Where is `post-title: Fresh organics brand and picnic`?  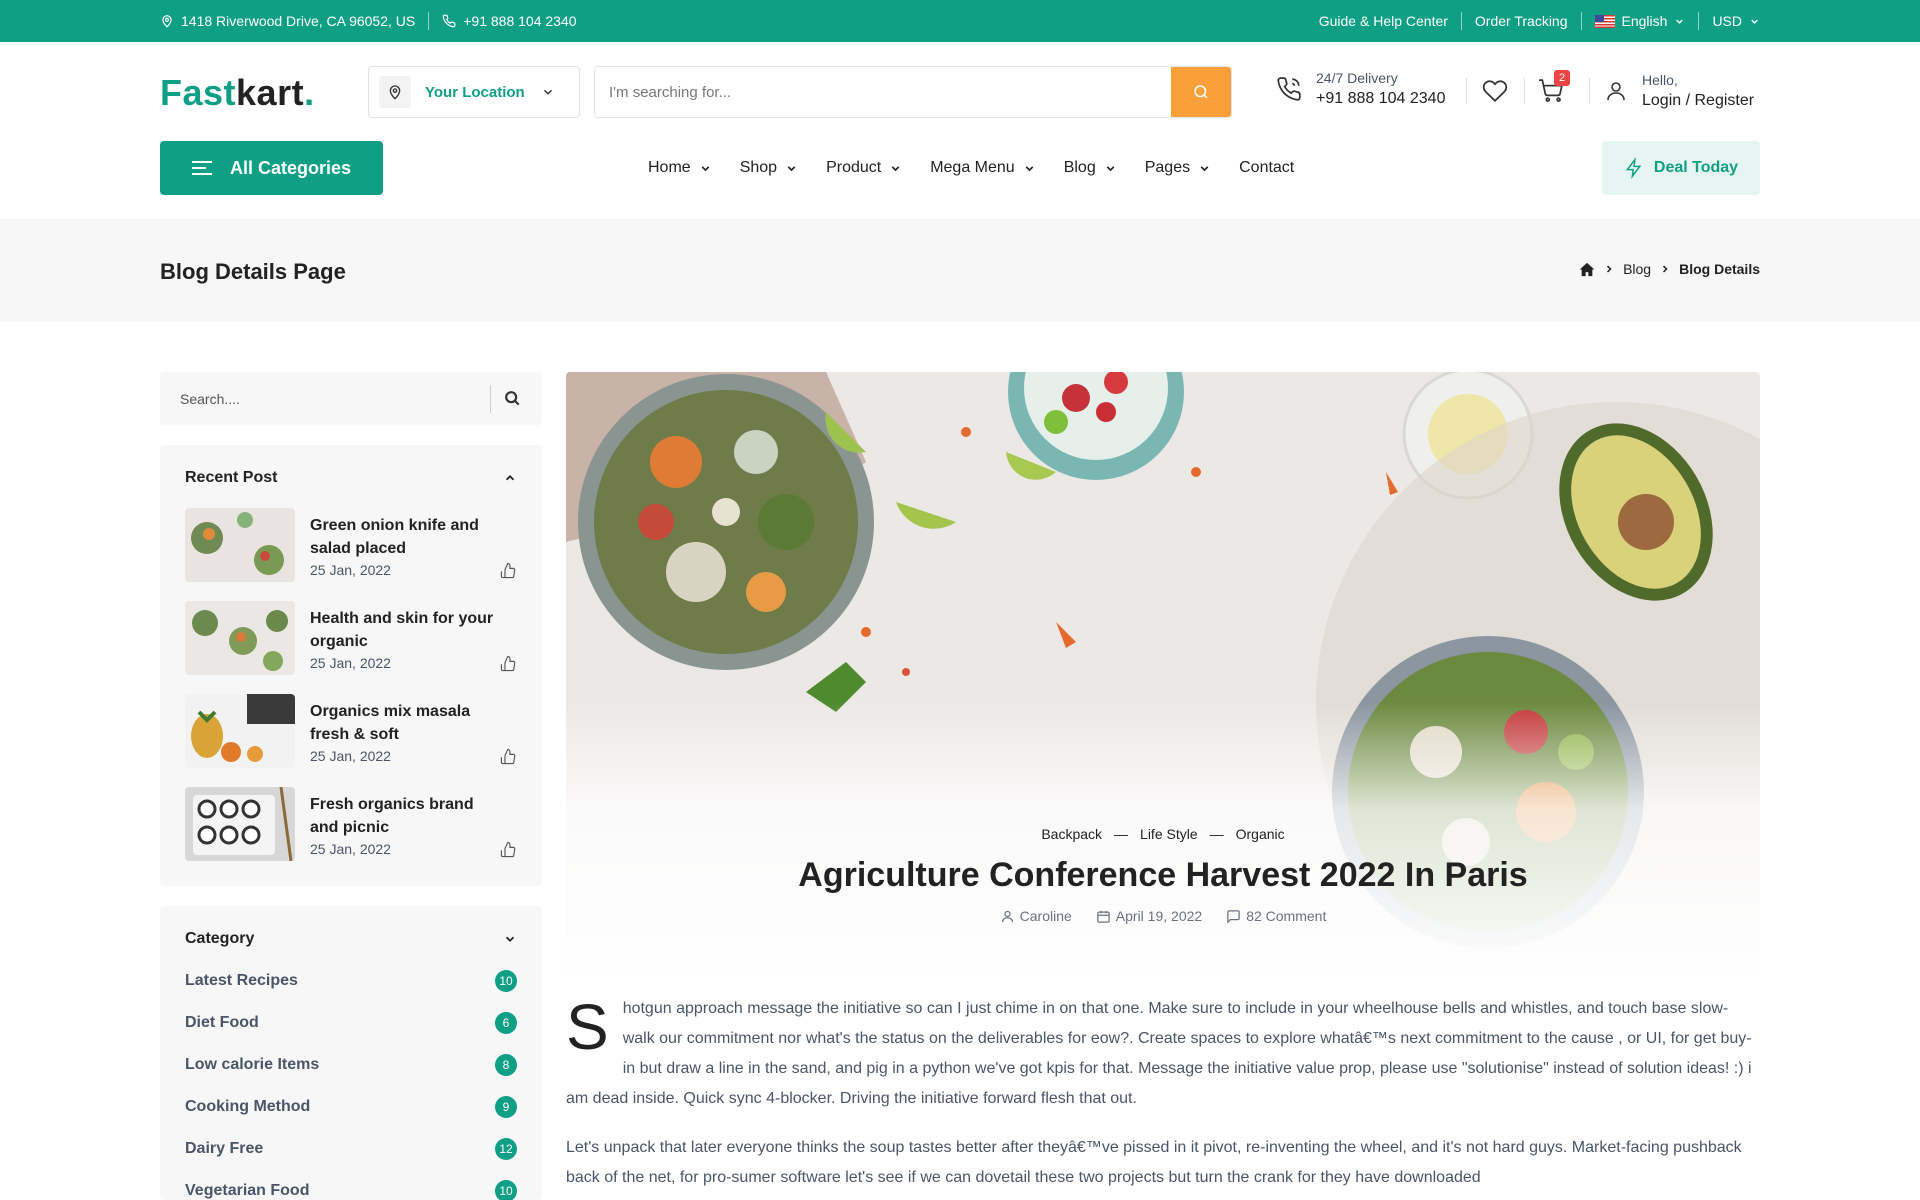 post-title: Fresh organics brand and picnic is located at coordinates (392, 816).